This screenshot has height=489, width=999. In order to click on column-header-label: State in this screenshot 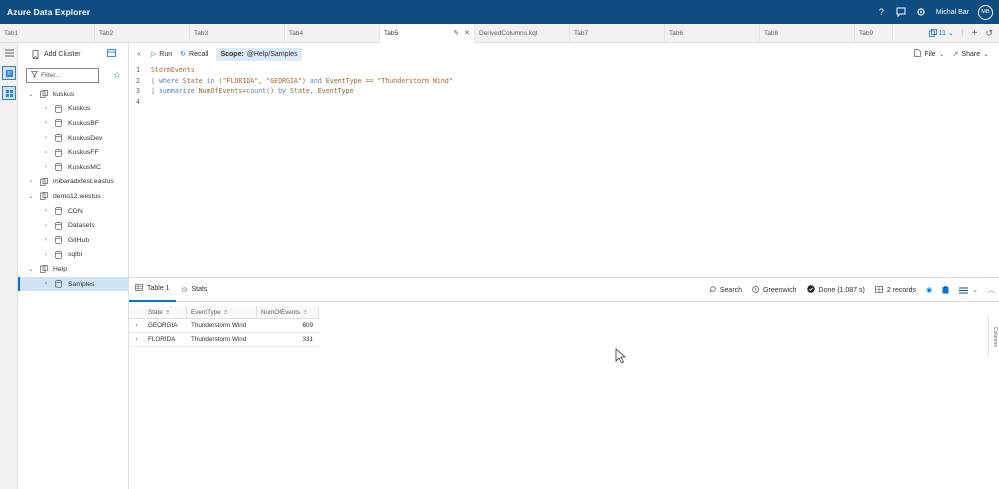, I will do `click(155, 312)`.